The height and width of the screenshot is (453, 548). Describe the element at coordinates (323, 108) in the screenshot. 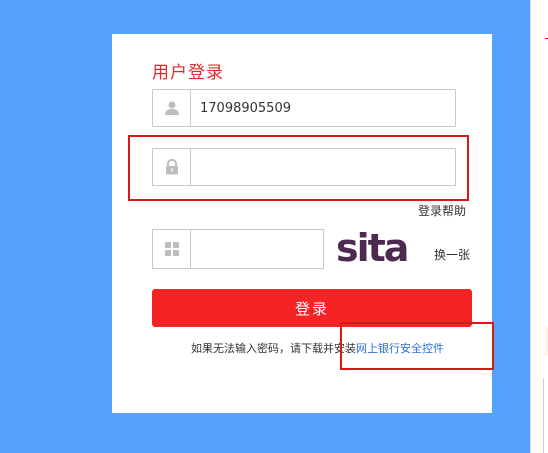

I see `username-input` at that location.